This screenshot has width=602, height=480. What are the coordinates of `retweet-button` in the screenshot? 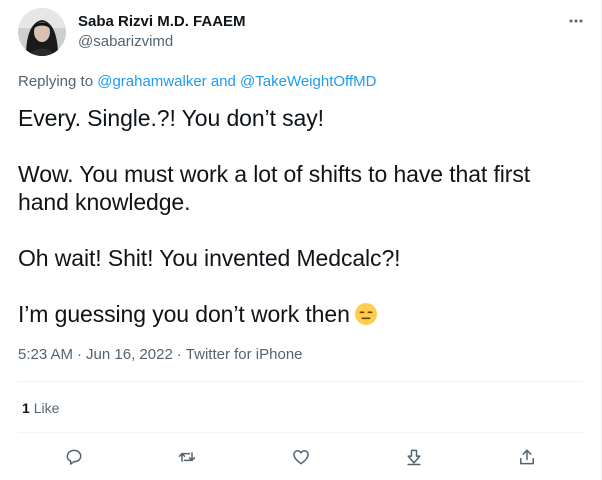 It's located at (187, 457).